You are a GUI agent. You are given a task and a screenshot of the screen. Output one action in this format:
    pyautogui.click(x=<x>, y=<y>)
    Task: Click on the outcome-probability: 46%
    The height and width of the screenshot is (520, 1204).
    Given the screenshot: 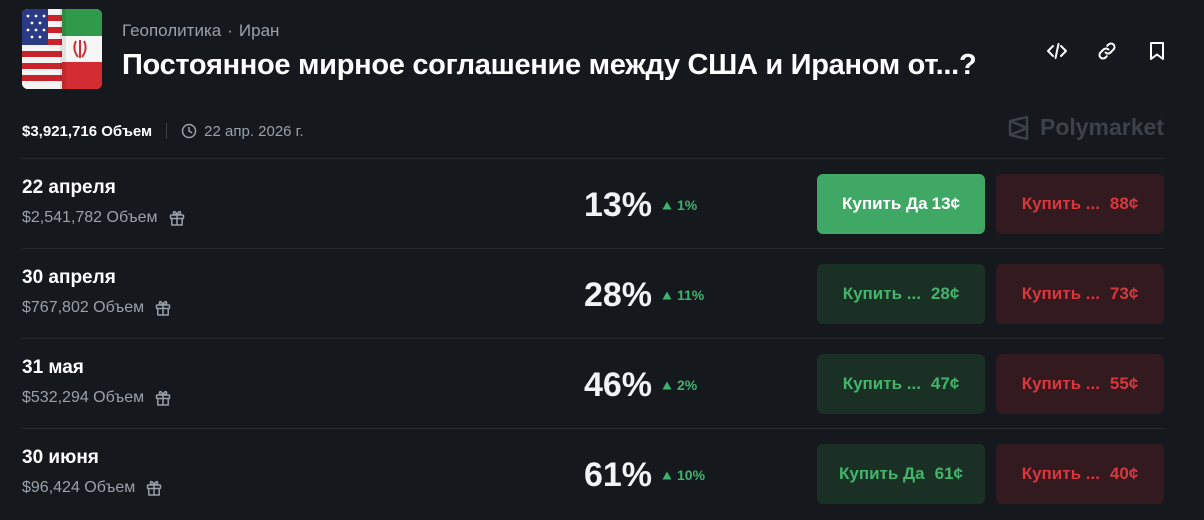 What is the action you would take?
    pyautogui.click(x=617, y=385)
    